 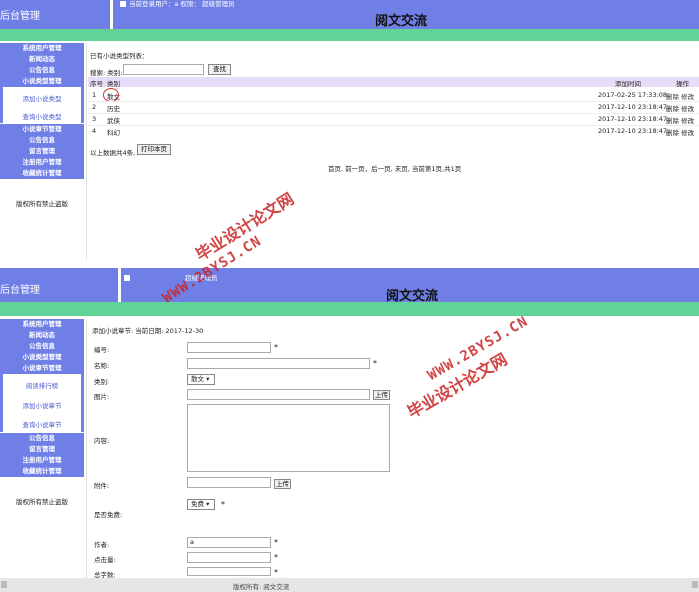 What do you see at coordinates (695, 584) in the screenshot?
I see `scroll-right-icon` at bounding box center [695, 584].